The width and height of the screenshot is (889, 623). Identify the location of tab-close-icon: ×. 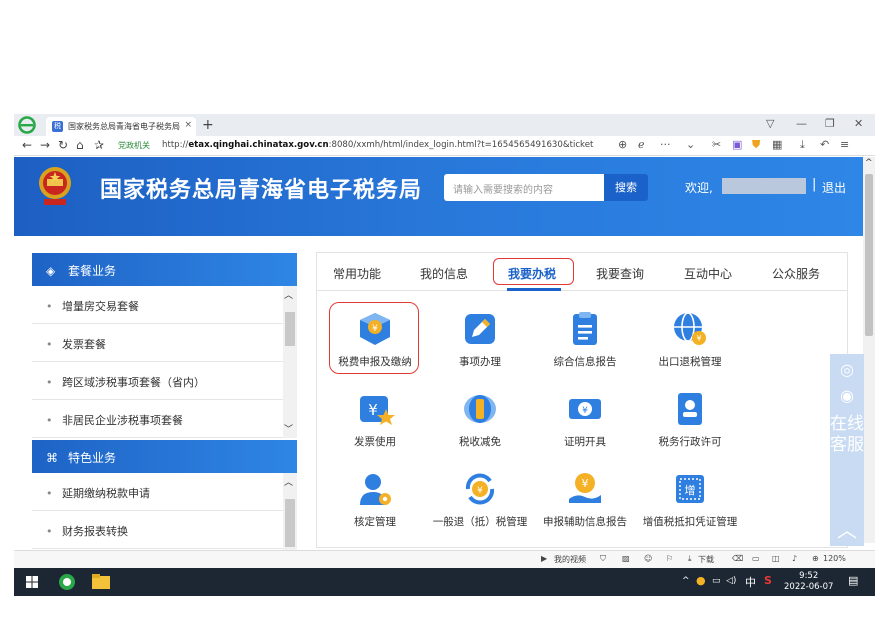
(188, 125).